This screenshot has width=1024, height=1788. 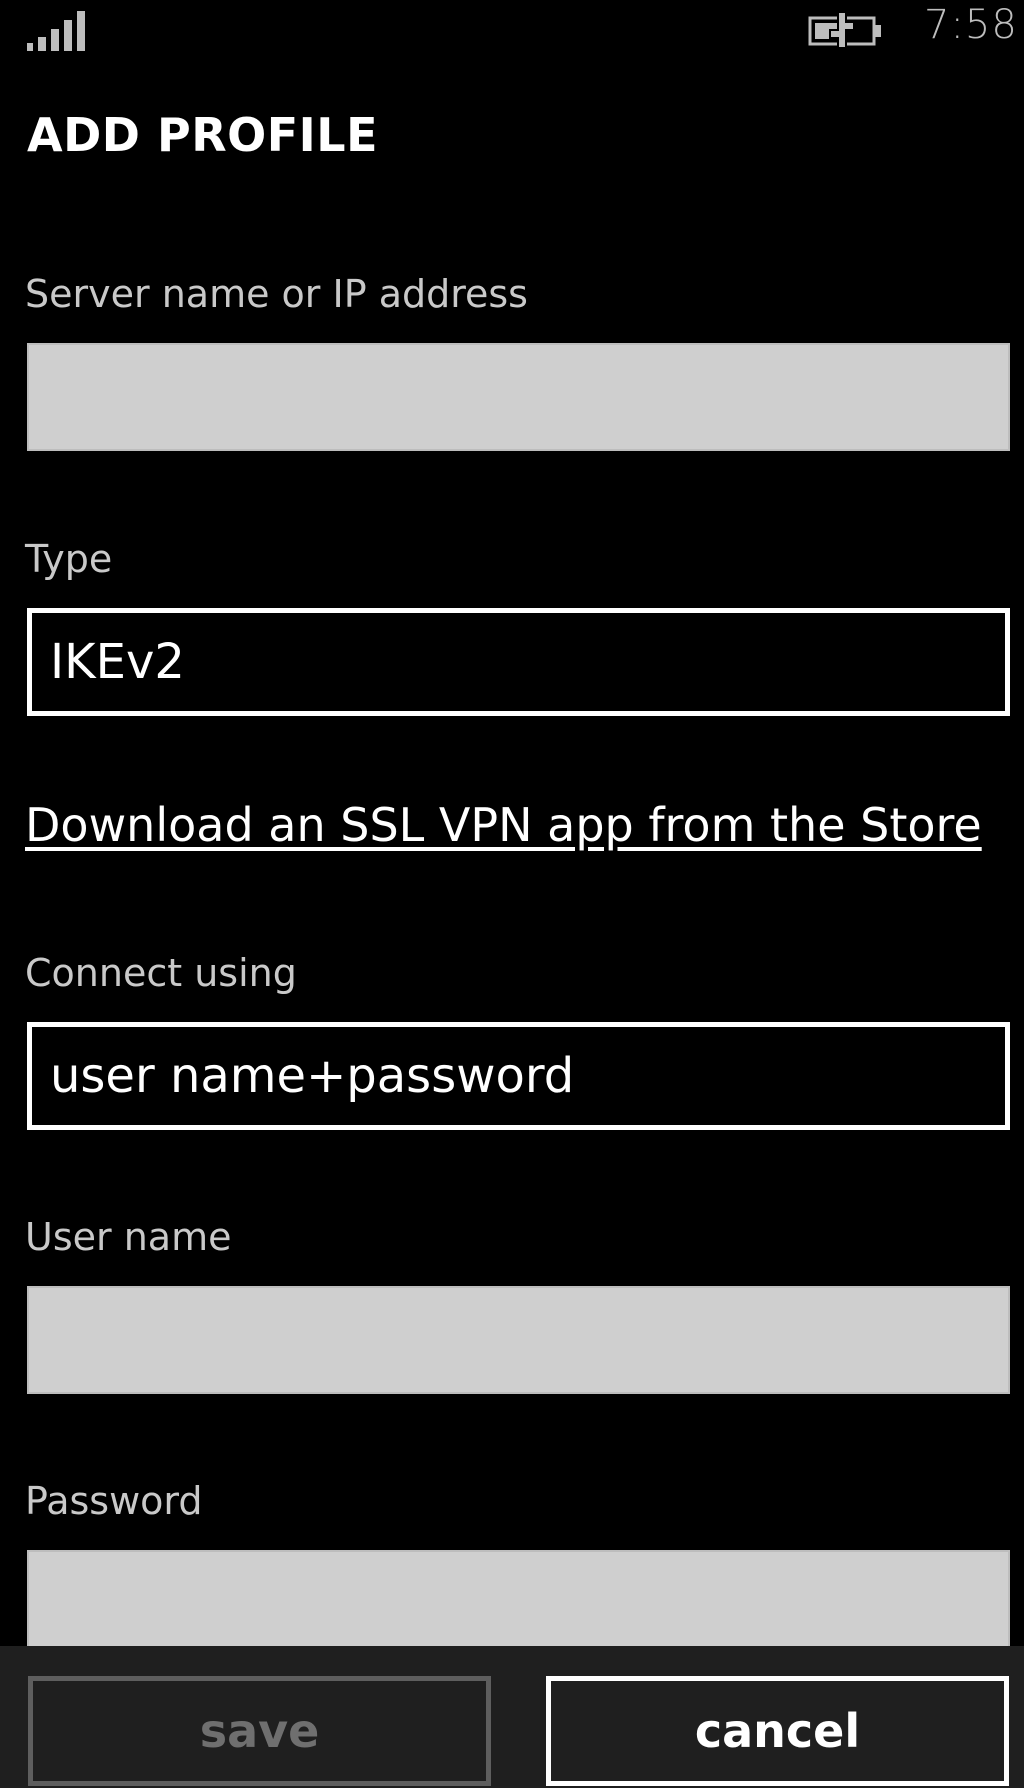 I want to click on type-select-value: IKEv2, so click(x=117, y=662).